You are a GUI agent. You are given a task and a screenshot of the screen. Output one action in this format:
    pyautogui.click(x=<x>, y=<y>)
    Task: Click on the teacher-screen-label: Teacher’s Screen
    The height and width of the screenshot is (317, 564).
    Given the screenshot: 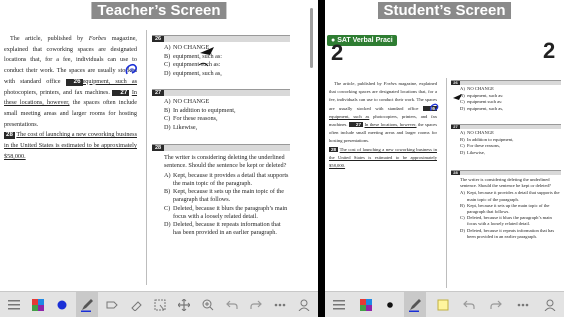 What is the action you would take?
    pyautogui.click(x=159, y=10)
    